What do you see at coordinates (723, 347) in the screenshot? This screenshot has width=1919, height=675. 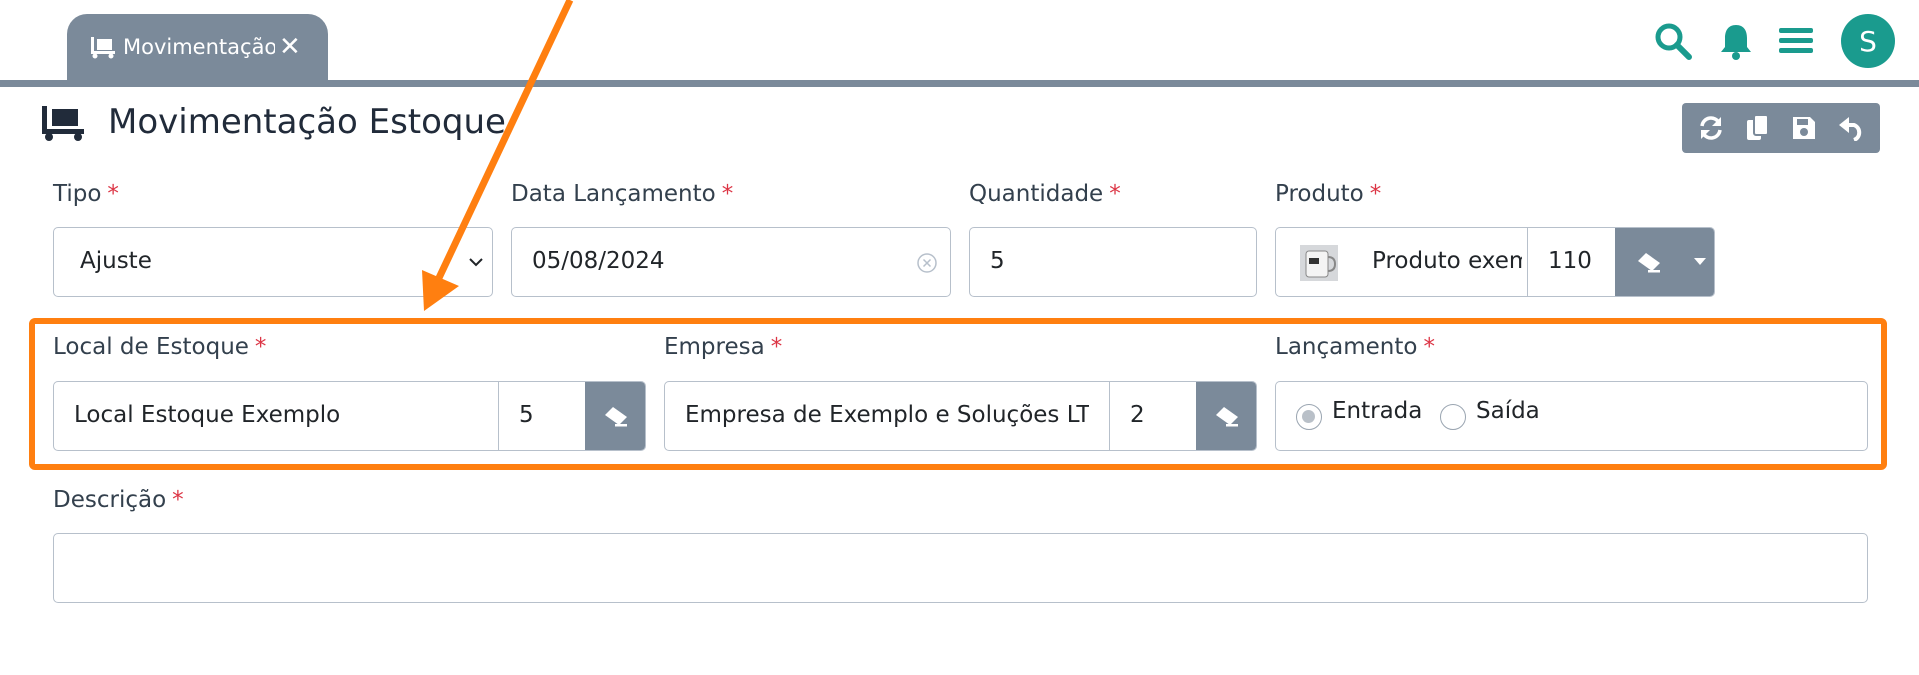 I see `empresa-label: Empresa *` at bounding box center [723, 347].